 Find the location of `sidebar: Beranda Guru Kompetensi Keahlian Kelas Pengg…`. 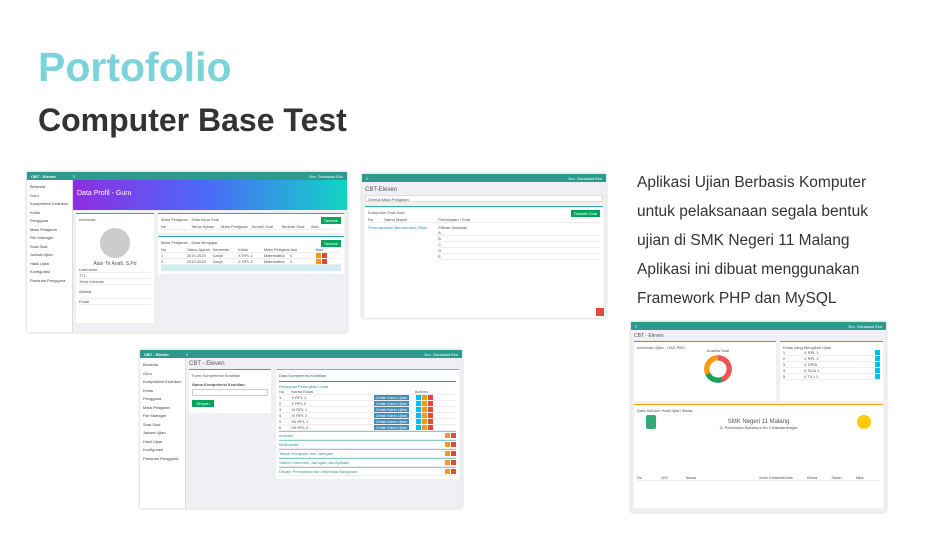

sidebar: Beranda Guru Kompetensi Keahlian Kelas Pengg… is located at coordinates (163, 433).